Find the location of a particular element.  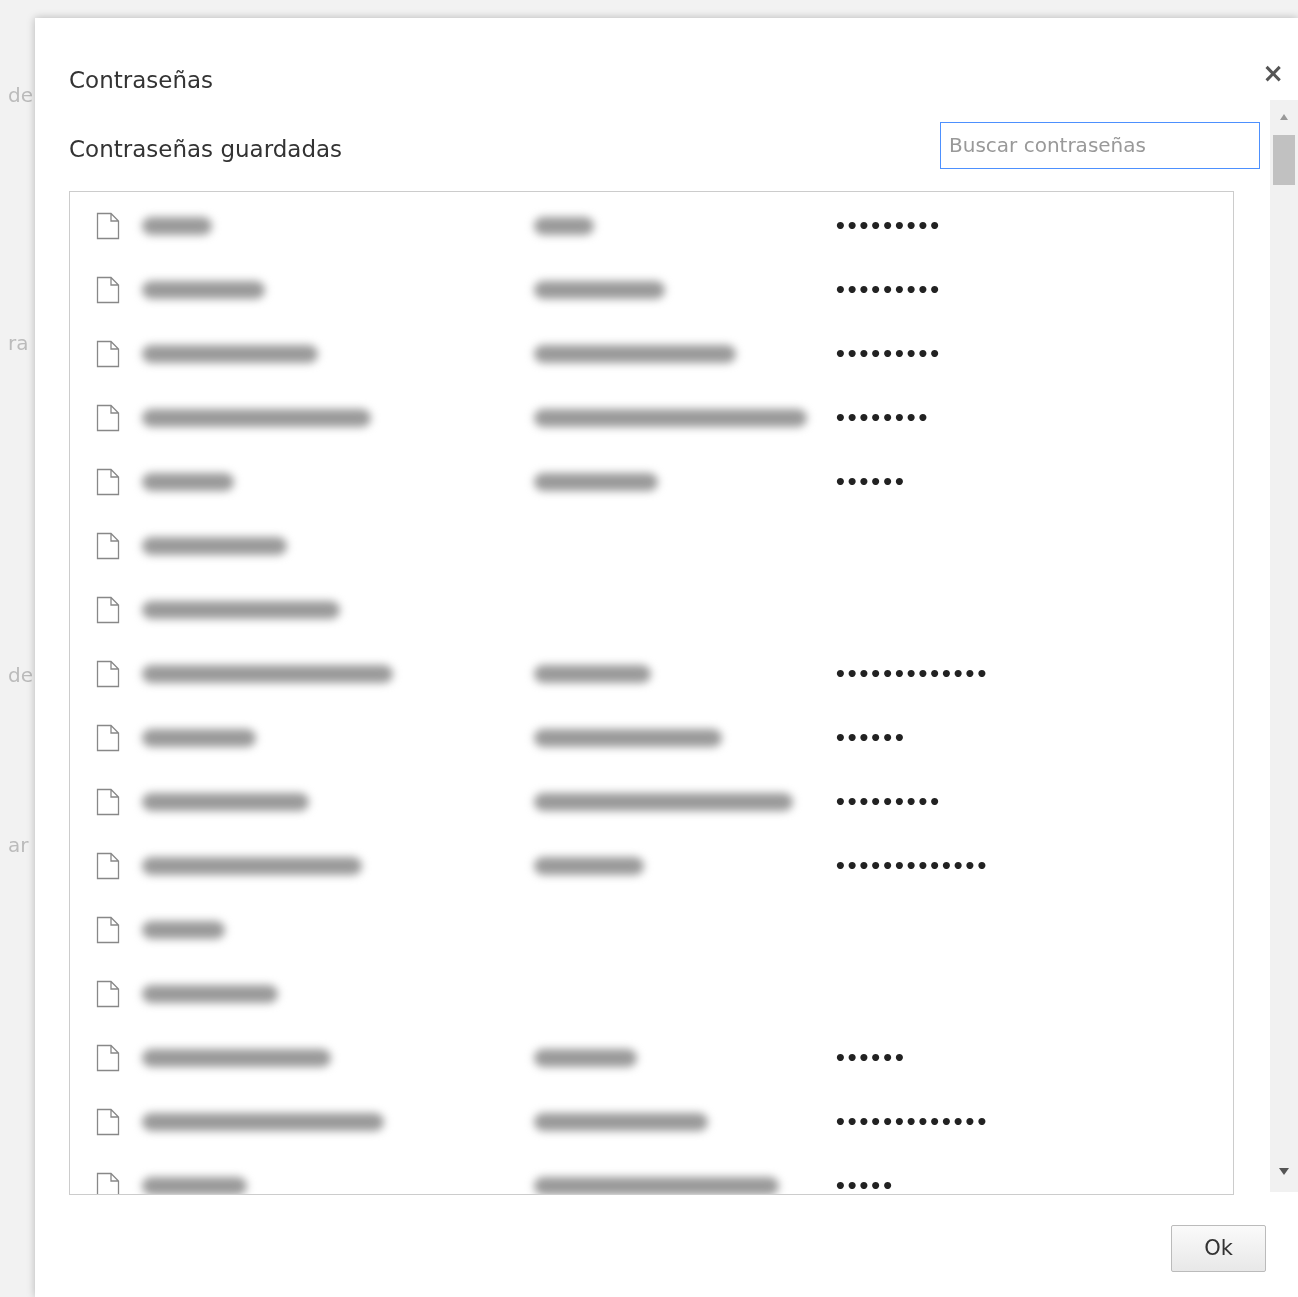

search-field: Buscar contraseñas is located at coordinates (1100, 145).